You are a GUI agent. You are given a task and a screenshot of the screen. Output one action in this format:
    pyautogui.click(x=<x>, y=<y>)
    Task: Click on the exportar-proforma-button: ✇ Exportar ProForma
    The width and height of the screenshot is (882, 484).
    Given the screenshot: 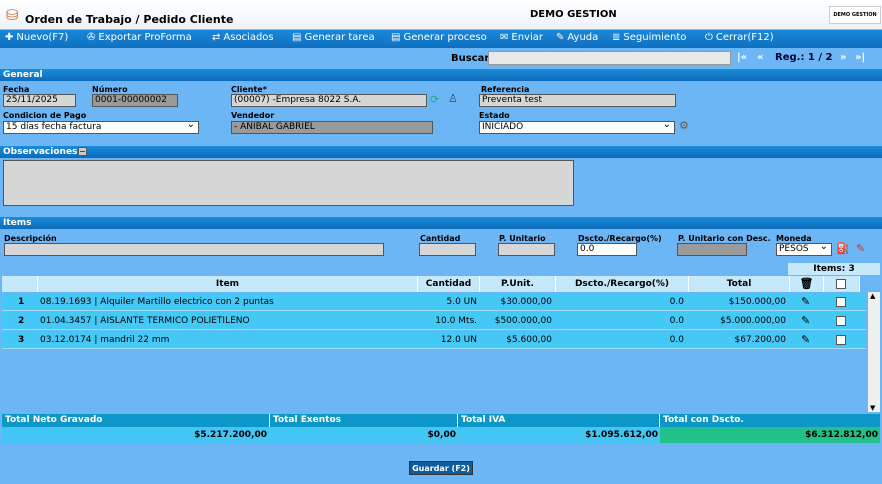 What is the action you would take?
    pyautogui.click(x=139, y=37)
    